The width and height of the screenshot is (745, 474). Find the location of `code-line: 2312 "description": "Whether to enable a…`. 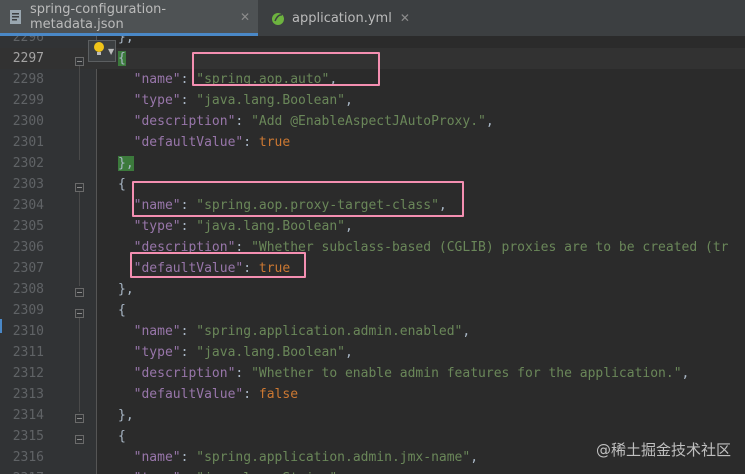

code-line: 2312 "description": "Whether to enable a… is located at coordinates (372, 373).